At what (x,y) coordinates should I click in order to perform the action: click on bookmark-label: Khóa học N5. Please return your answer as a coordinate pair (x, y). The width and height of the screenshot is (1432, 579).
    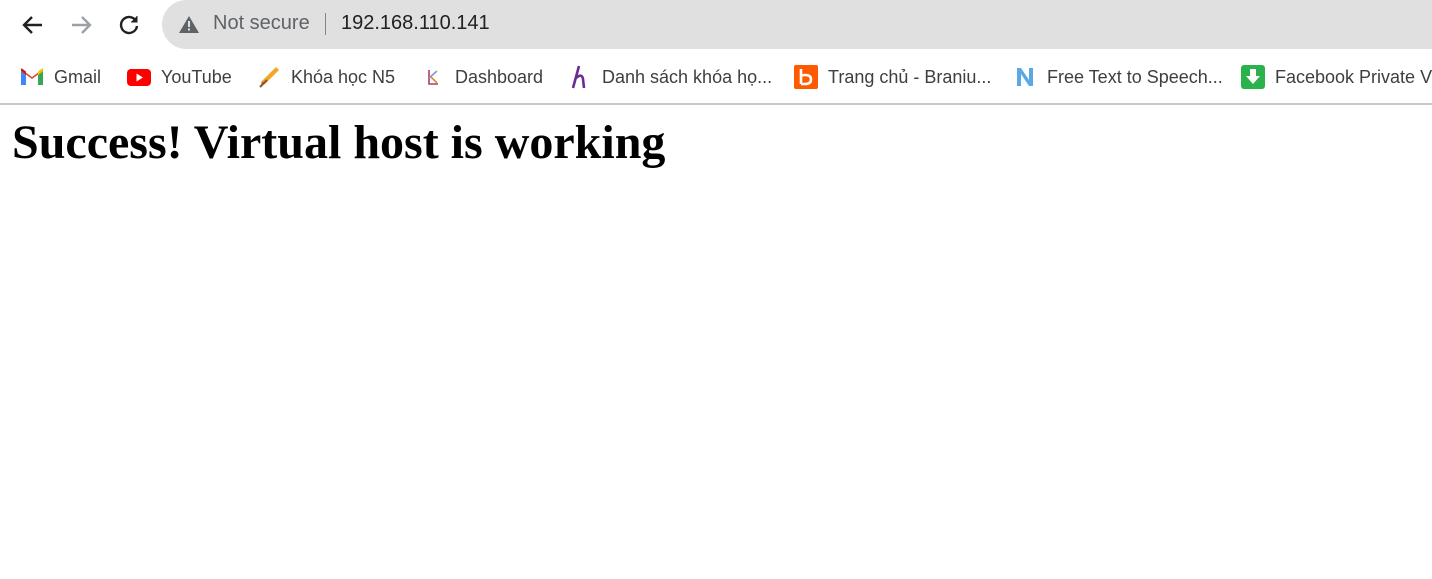
    Looking at the image, I should click on (343, 76).